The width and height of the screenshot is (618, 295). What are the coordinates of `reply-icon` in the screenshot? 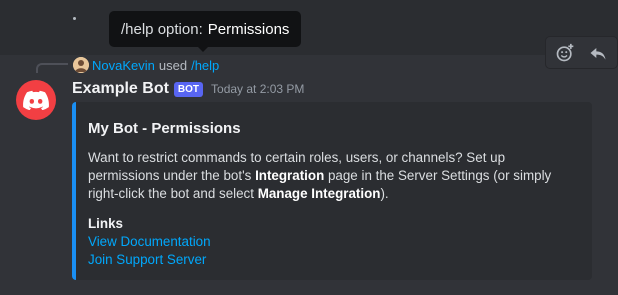 It's located at (598, 53).